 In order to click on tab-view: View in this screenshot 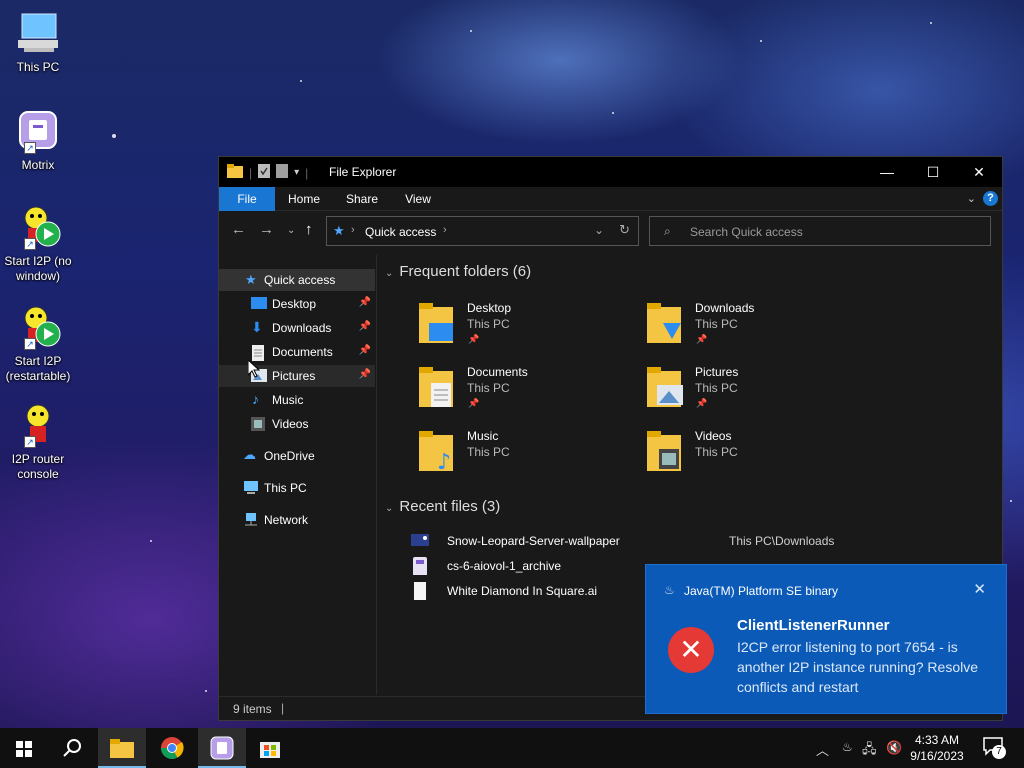, I will do `click(418, 199)`.